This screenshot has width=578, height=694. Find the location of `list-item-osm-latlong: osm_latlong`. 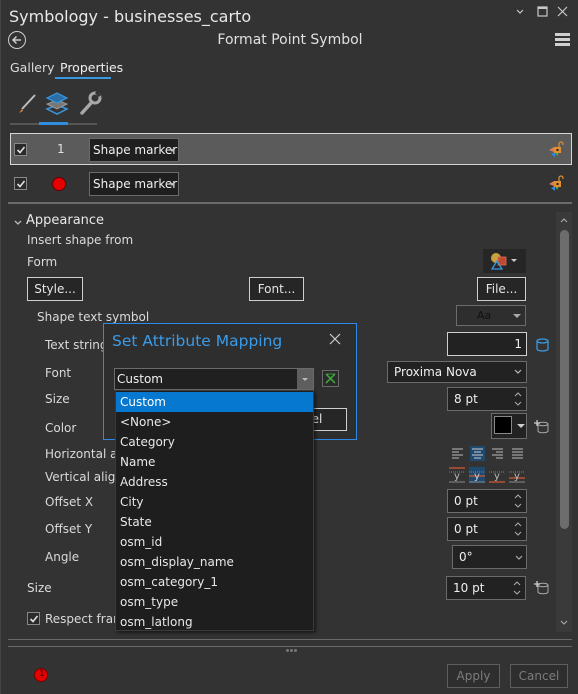

list-item-osm-latlong: osm_latlong is located at coordinates (214, 622).